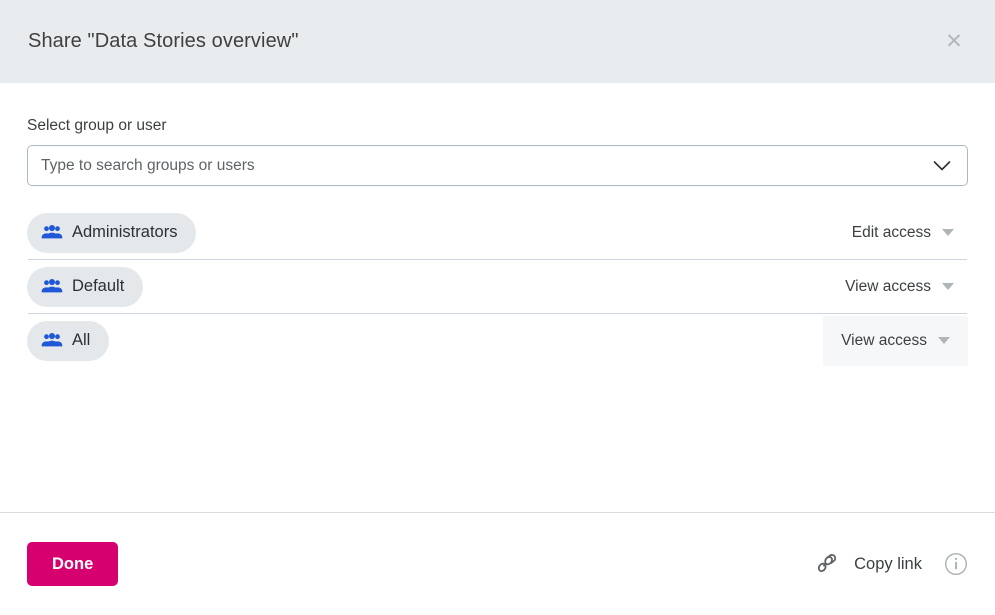 The height and width of the screenshot is (615, 995). I want to click on group-chip-default: Default, so click(85, 286).